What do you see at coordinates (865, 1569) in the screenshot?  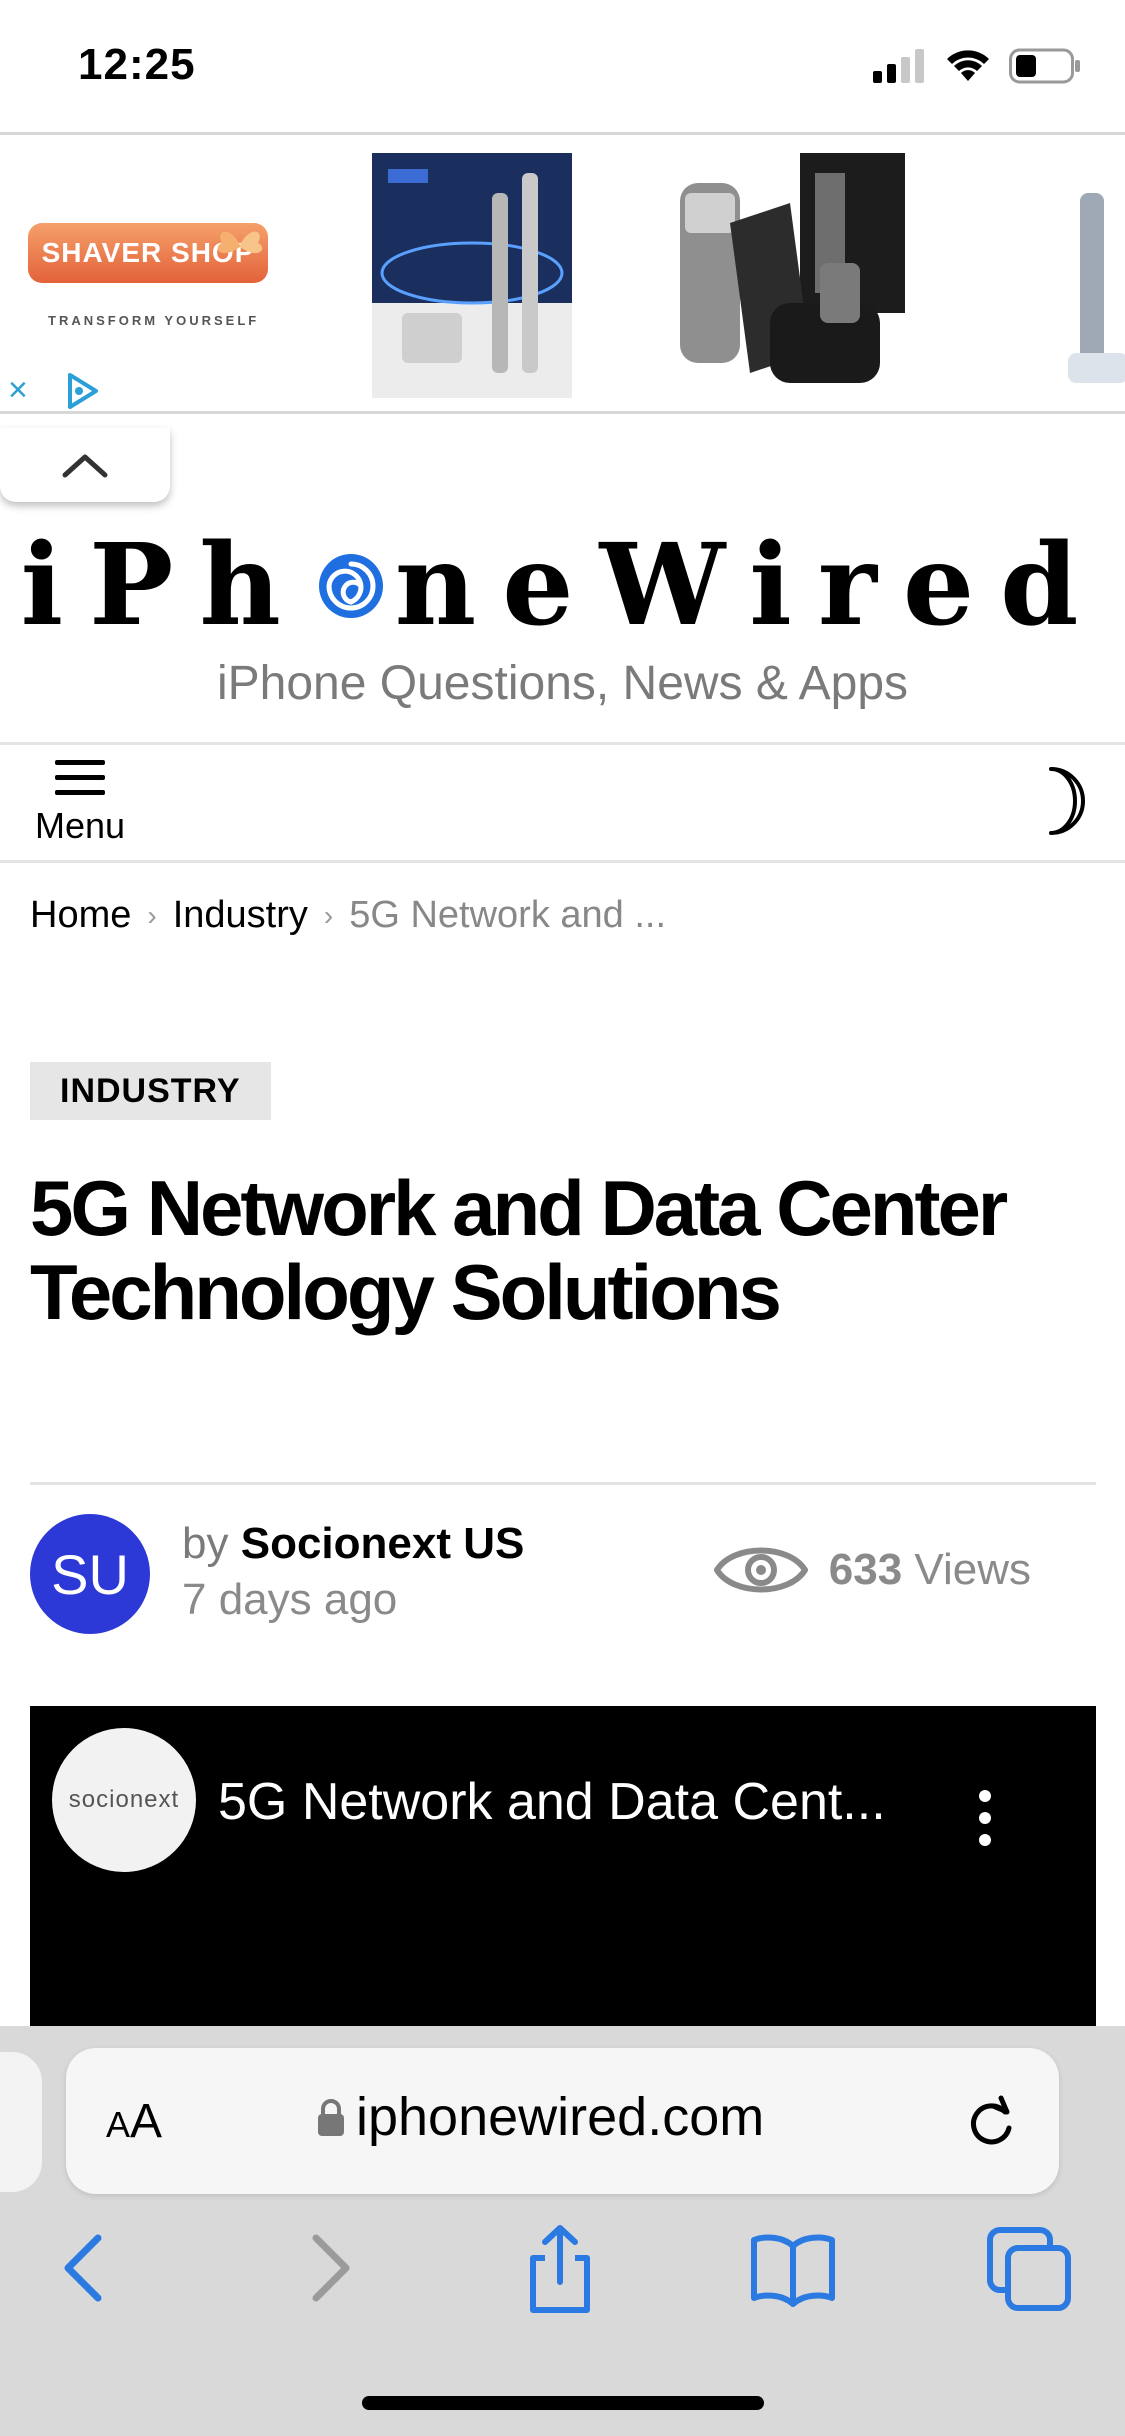 I see `views-count: 633` at bounding box center [865, 1569].